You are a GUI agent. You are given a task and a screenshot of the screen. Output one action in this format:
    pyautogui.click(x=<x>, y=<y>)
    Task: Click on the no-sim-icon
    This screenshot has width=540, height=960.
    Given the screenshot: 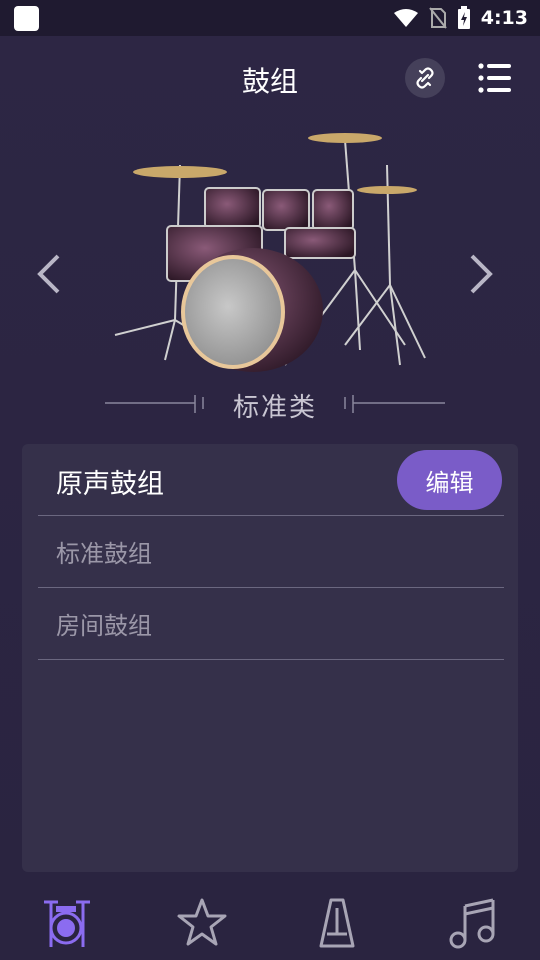 What is the action you would take?
    pyautogui.click(x=437, y=18)
    